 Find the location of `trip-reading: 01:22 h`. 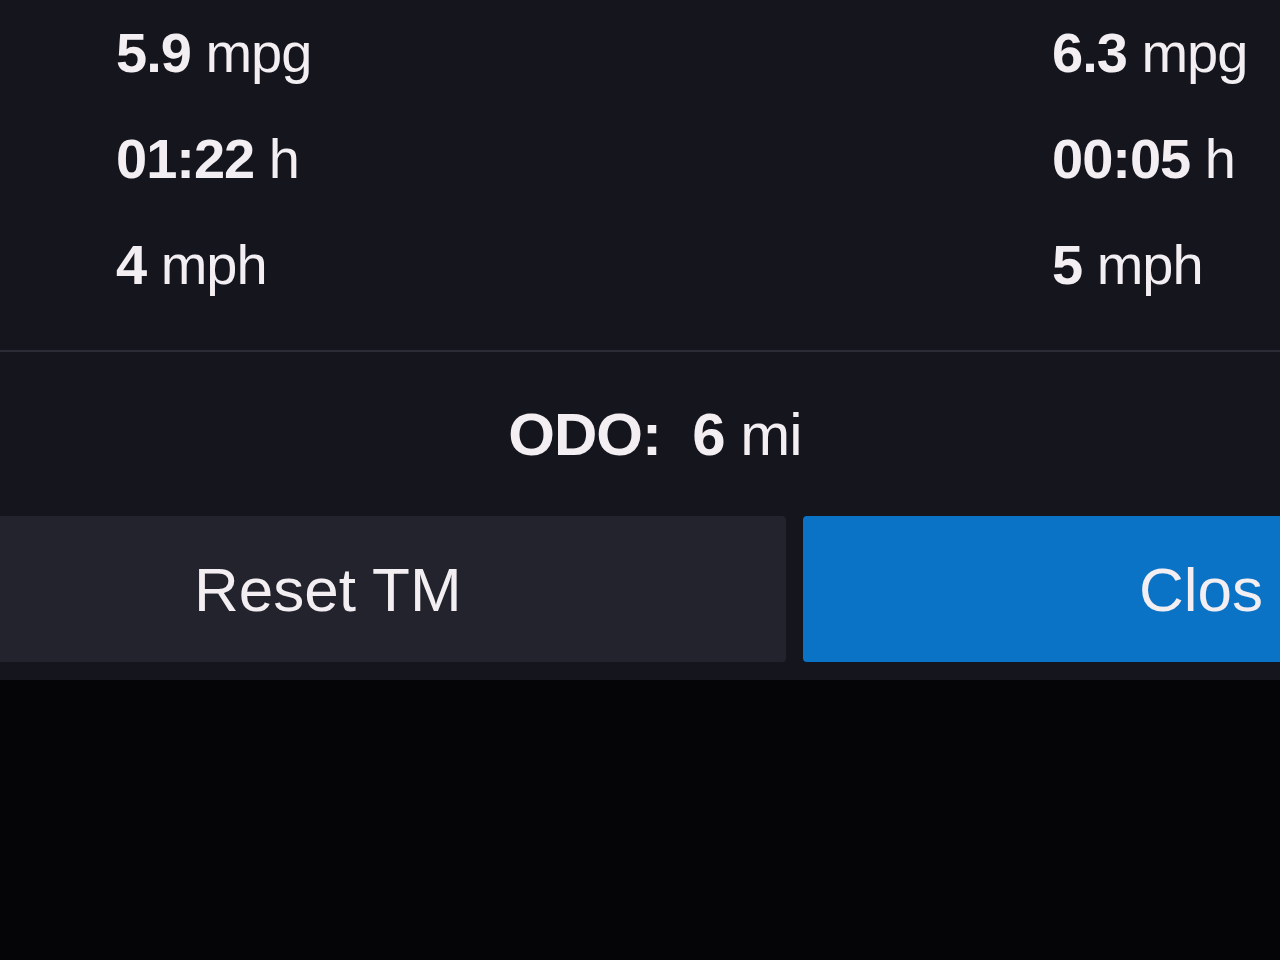

trip-reading: 01:22 h is located at coordinates (208, 159).